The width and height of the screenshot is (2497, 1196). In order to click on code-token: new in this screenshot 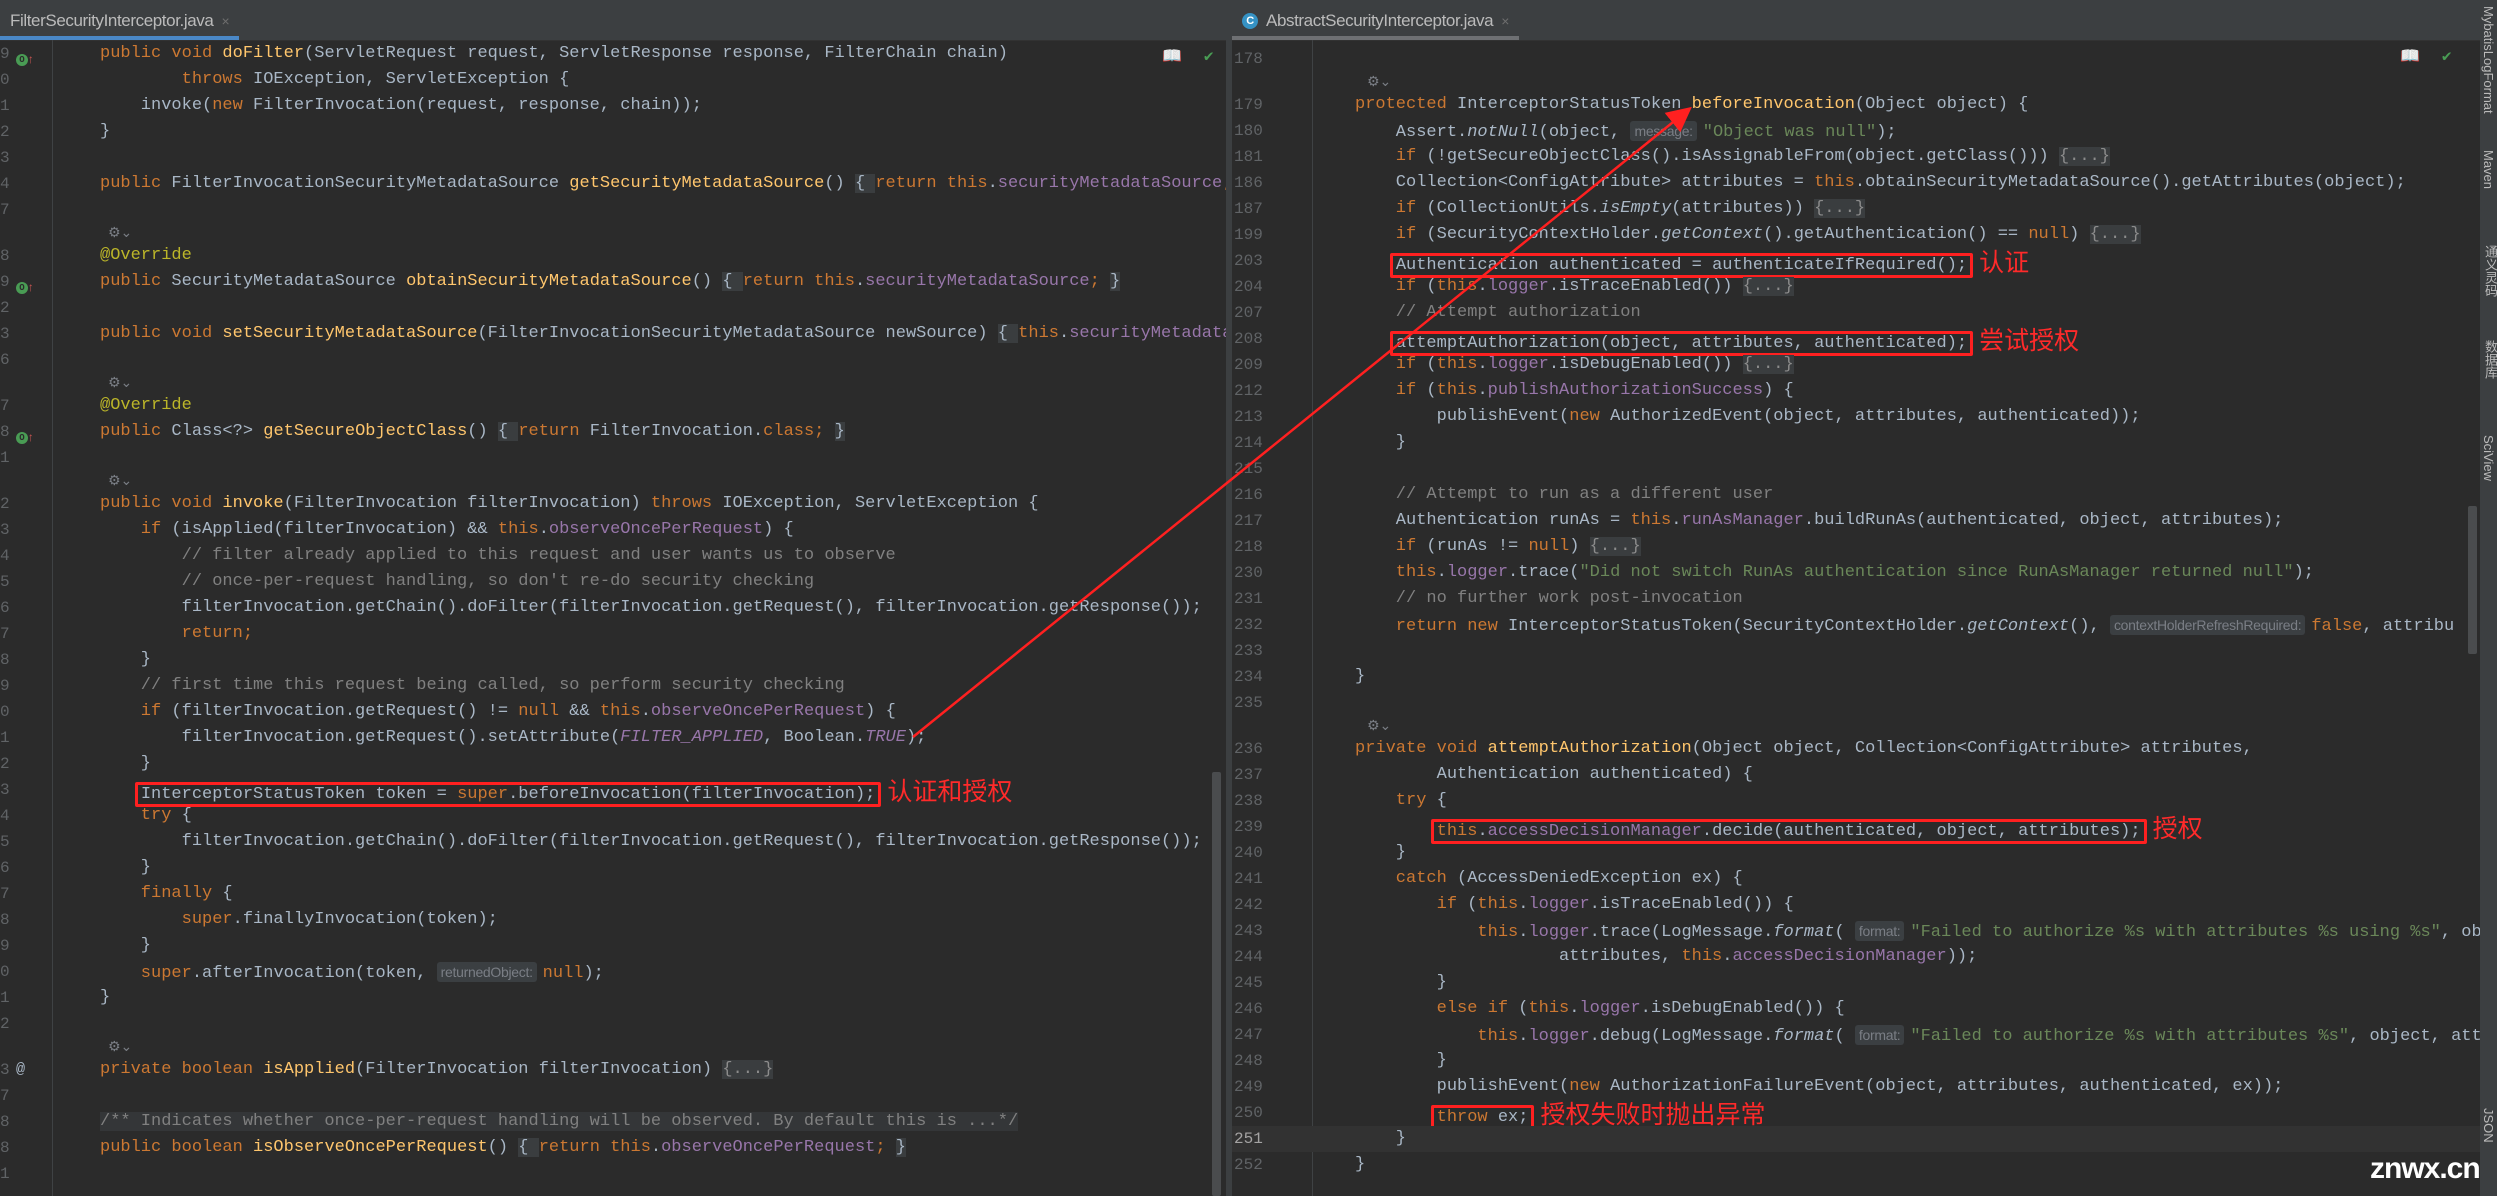, I will do `click(1590, 416)`.